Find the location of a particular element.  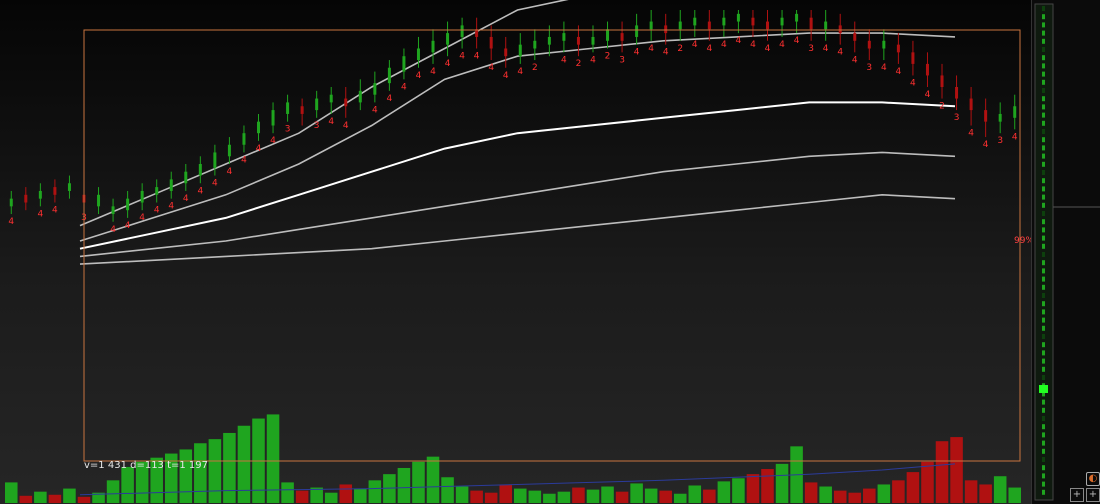

tag-icon: ◐ is located at coordinates (1093, 479).